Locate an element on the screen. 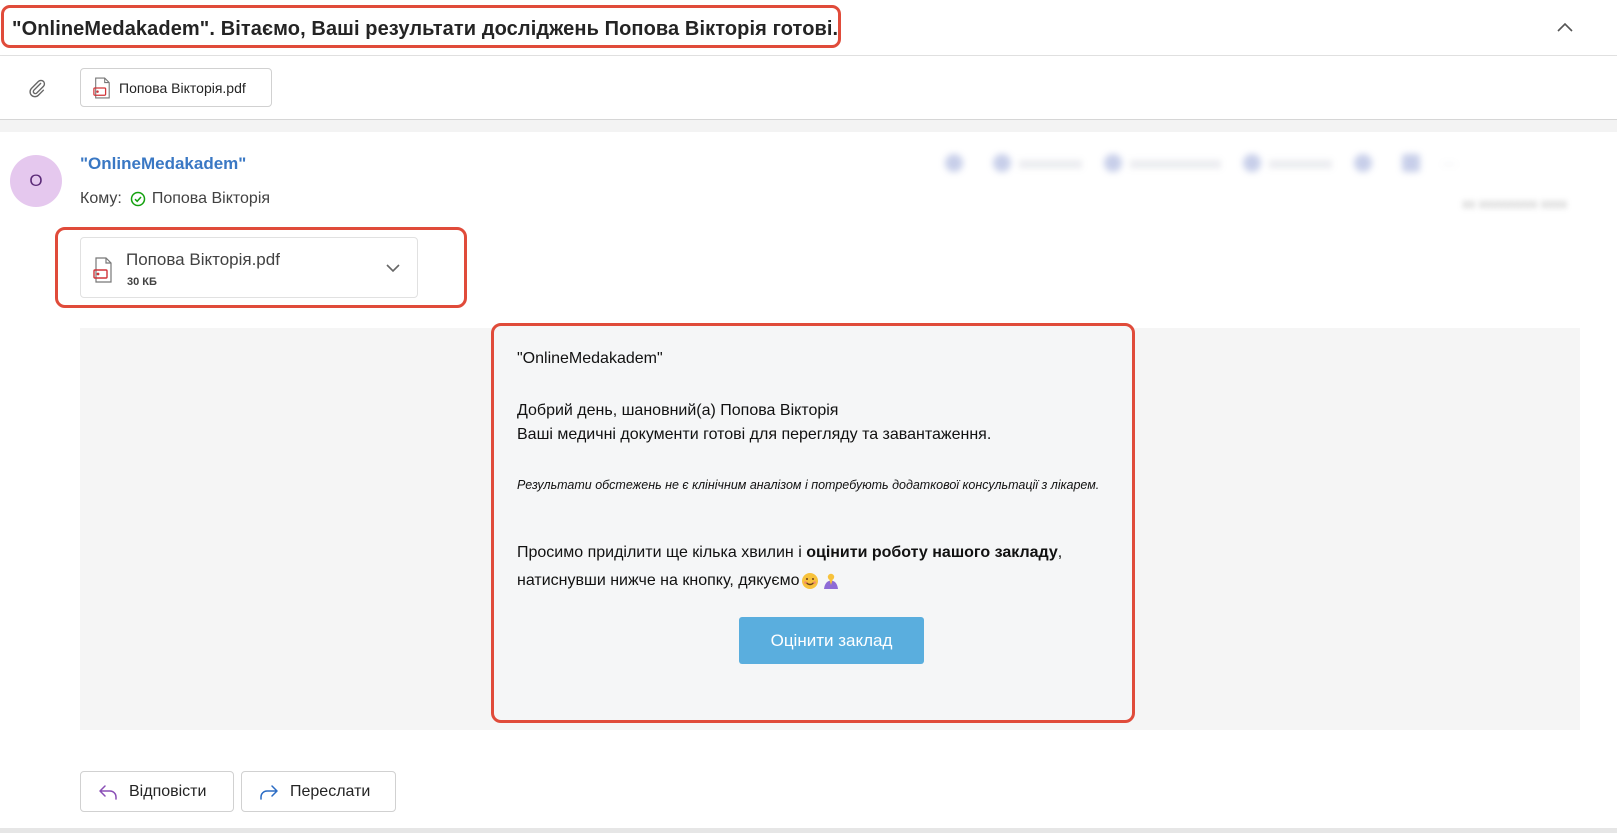 The image size is (1617, 833). to-label: Кому: is located at coordinates (101, 198).